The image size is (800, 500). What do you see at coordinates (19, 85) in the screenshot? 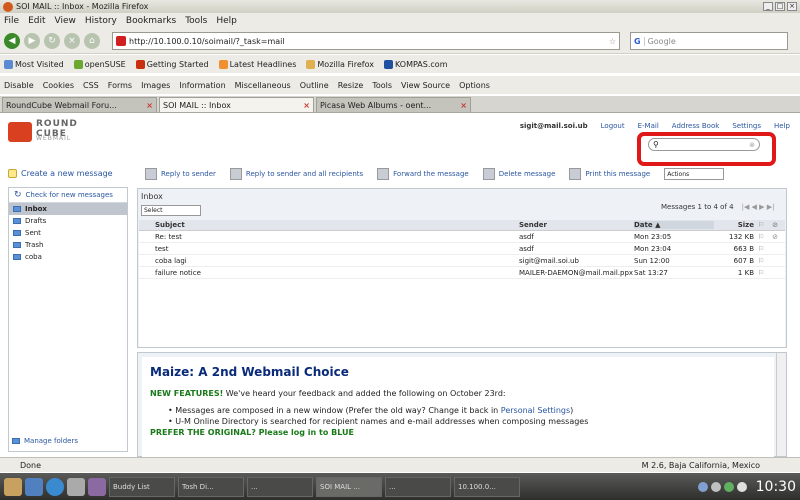
I see `dev-disable: Disable` at bounding box center [19, 85].